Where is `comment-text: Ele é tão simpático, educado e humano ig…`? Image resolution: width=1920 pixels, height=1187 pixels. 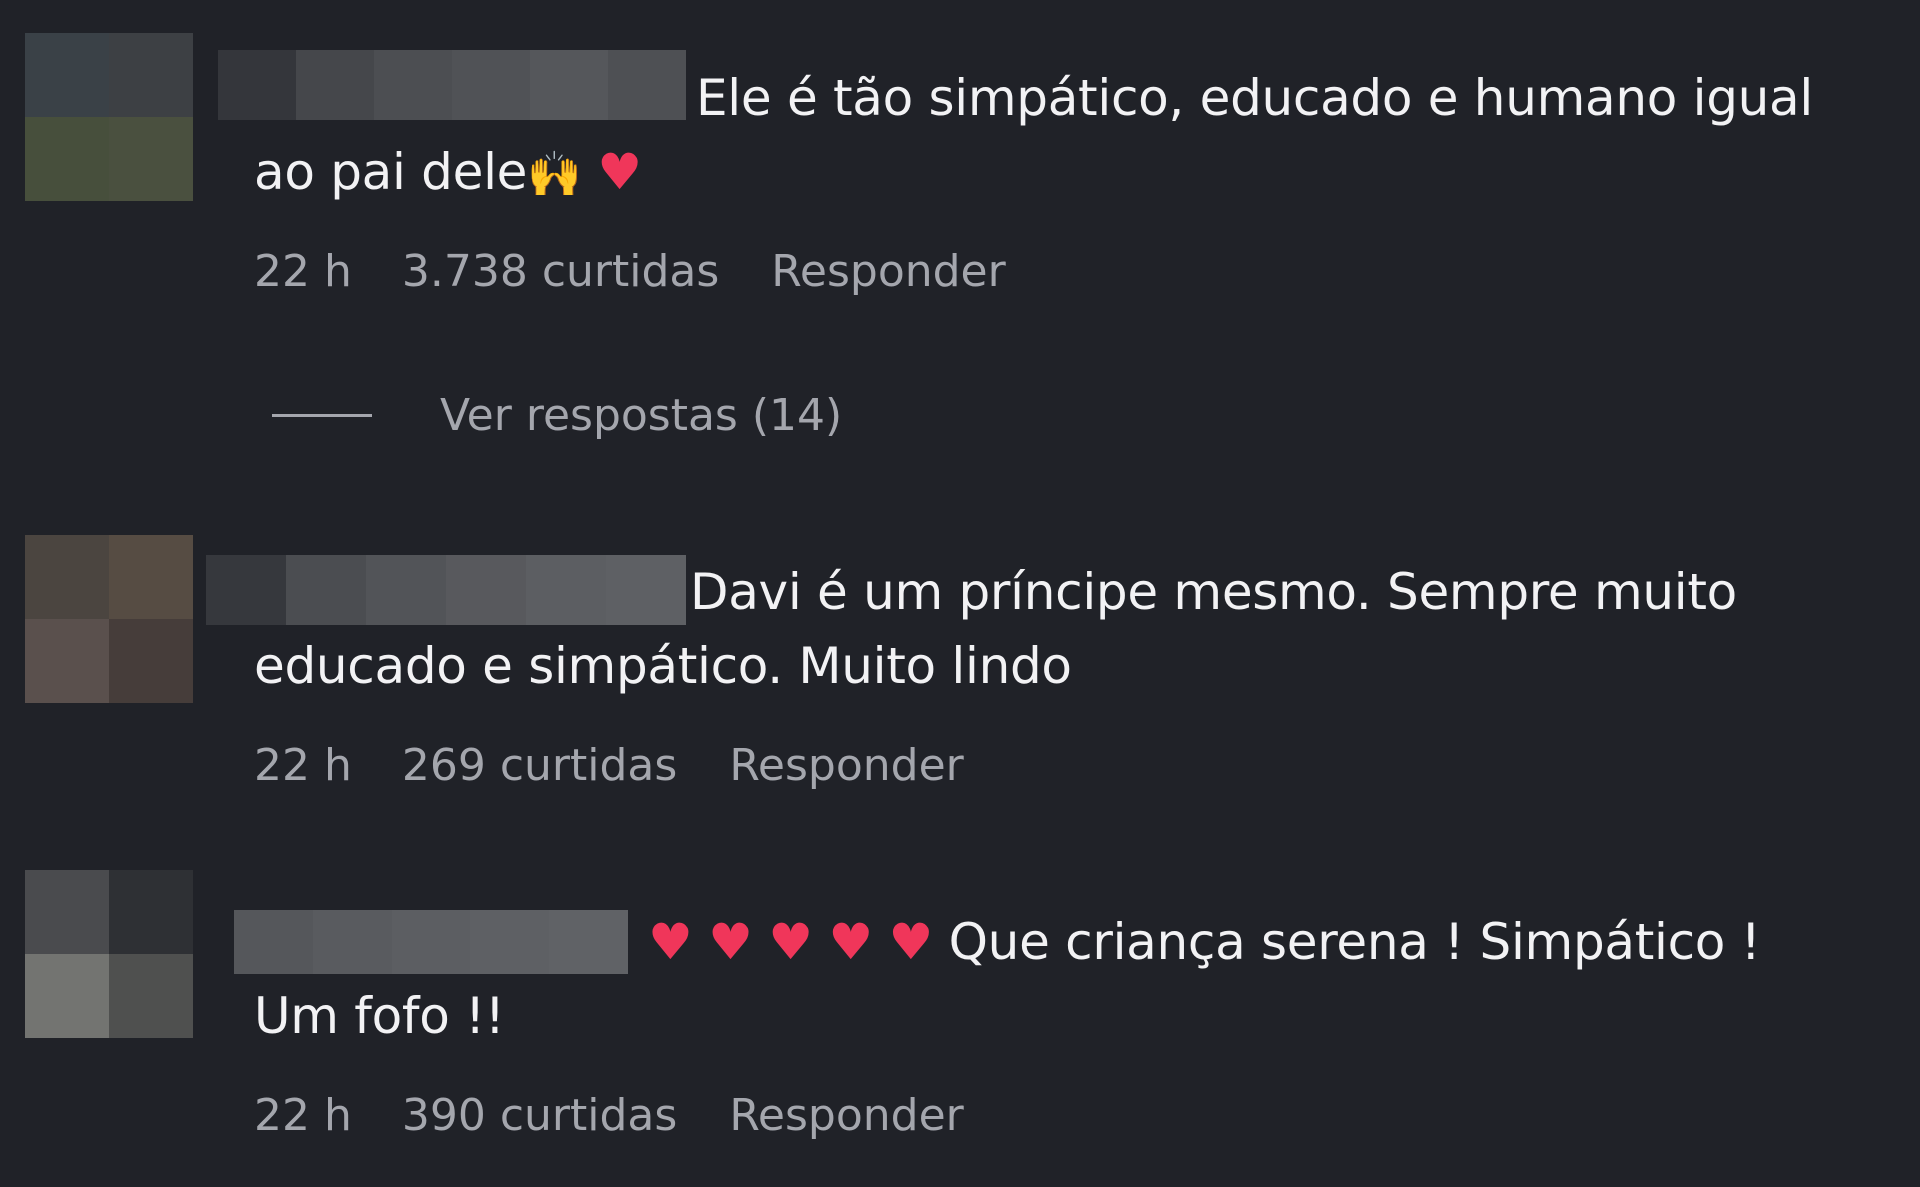
comment-text: Ele é tão simpático, educado e humano ig… is located at coordinates (1254, 98).